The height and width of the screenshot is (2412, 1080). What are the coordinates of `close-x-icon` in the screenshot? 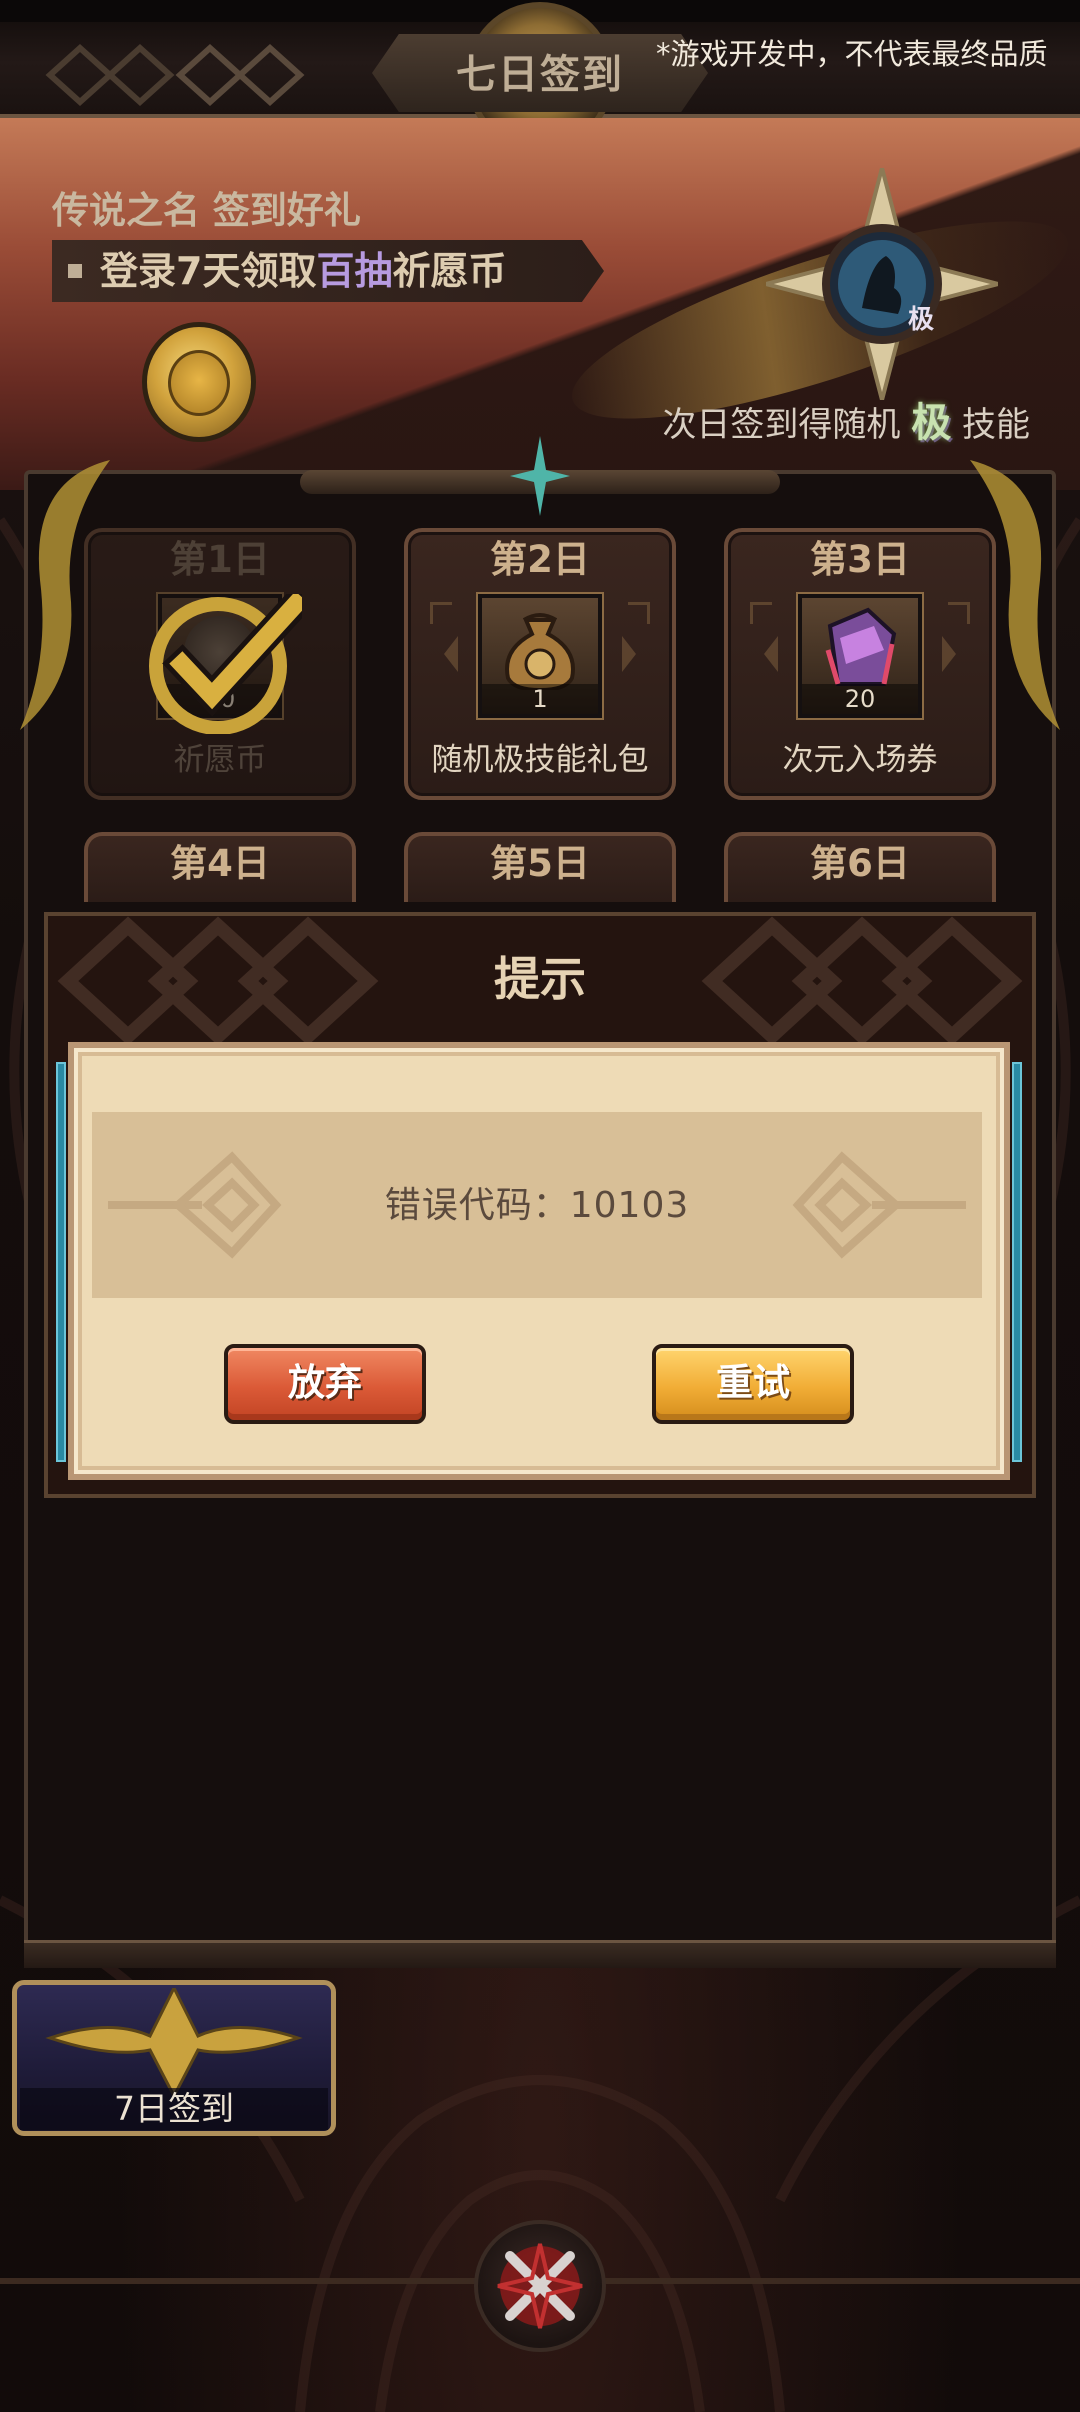 It's located at (540, 2286).